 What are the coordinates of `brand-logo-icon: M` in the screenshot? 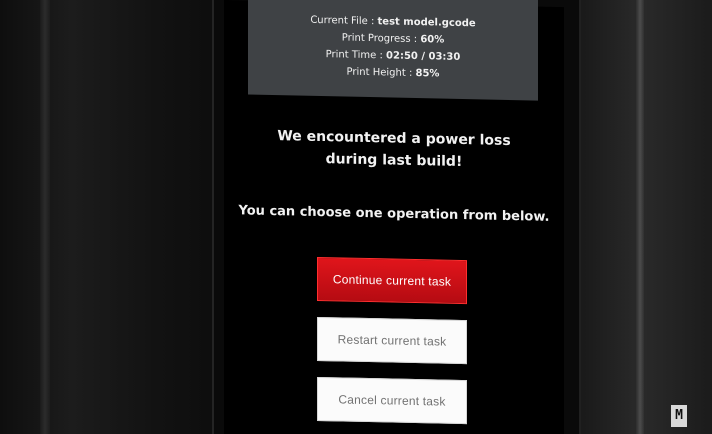 It's located at (679, 416).